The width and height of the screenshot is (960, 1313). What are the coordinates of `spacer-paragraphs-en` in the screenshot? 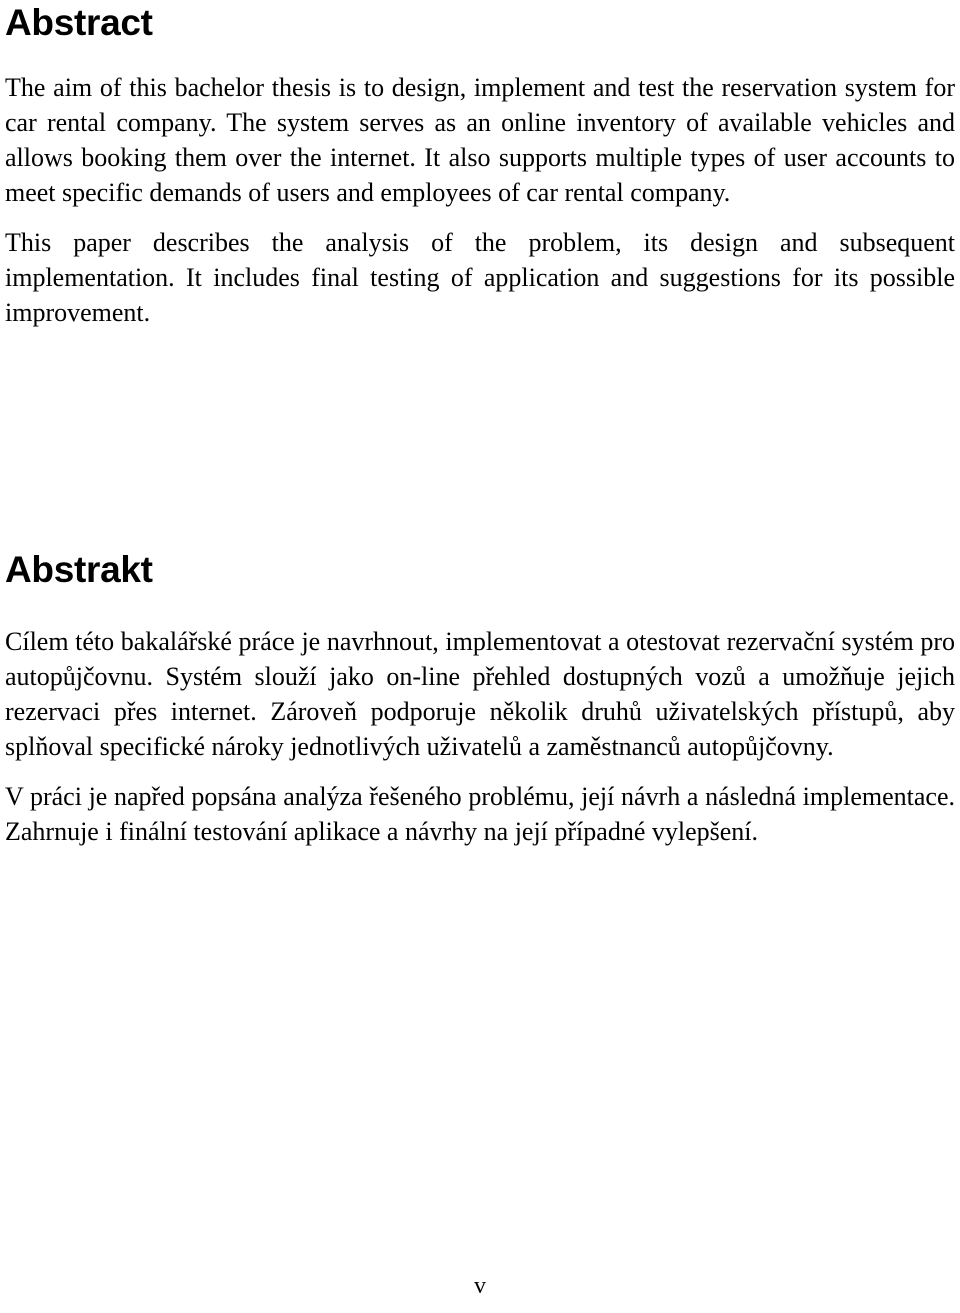 It's located at (480, 217).